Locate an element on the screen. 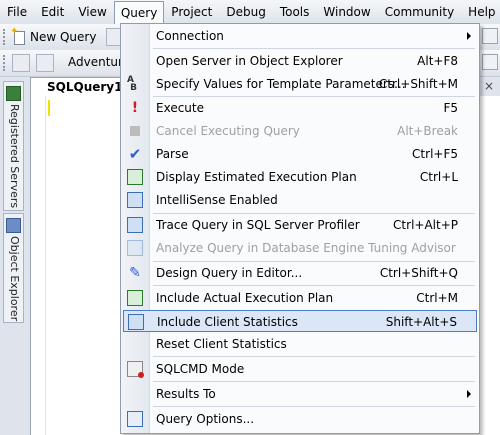 The image size is (500, 435). menu-item-label: Parse is located at coordinates (172, 154).